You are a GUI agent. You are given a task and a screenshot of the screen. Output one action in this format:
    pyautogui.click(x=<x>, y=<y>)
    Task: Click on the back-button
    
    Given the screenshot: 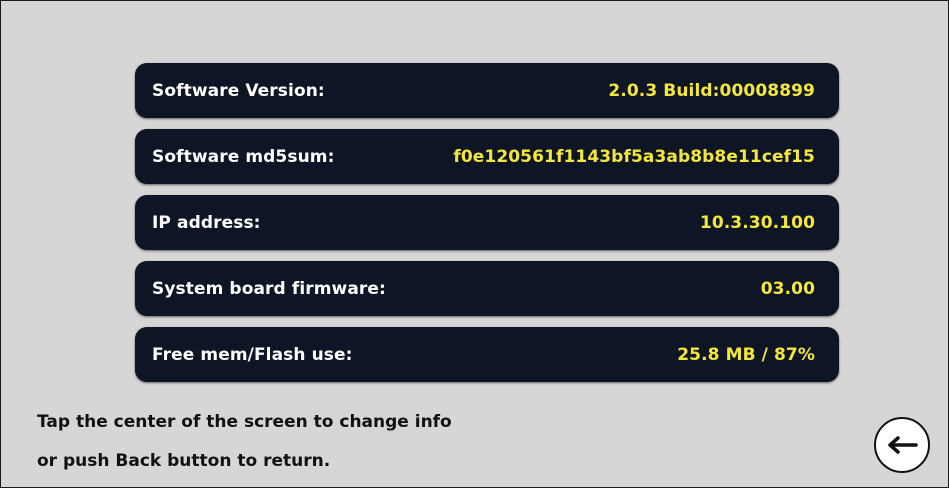 What is the action you would take?
    pyautogui.click(x=902, y=445)
    